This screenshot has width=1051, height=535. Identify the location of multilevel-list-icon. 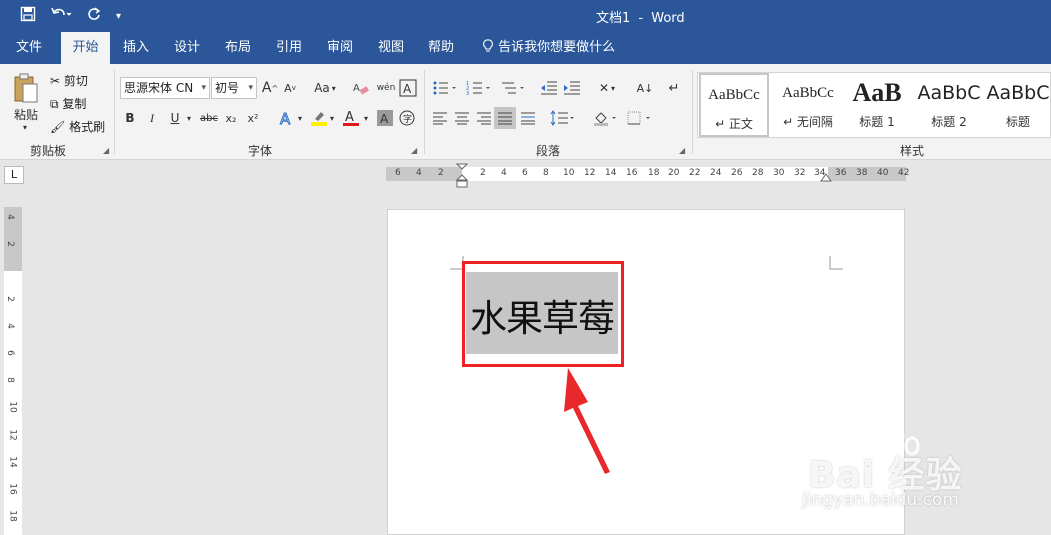
(513, 88).